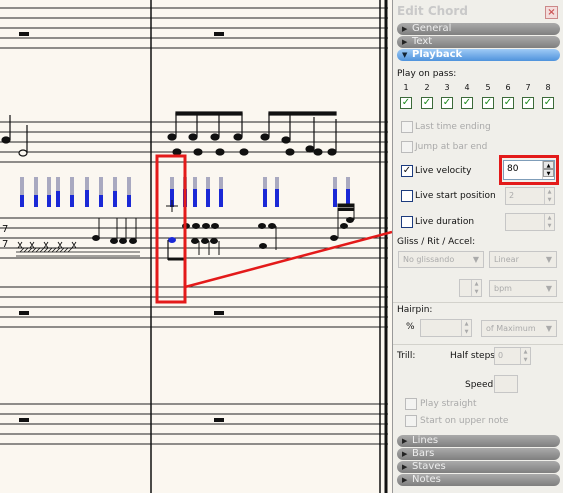 The image size is (563, 493). What do you see at coordinates (407, 196) in the screenshot?
I see `live-start-position-checkbox` at bounding box center [407, 196].